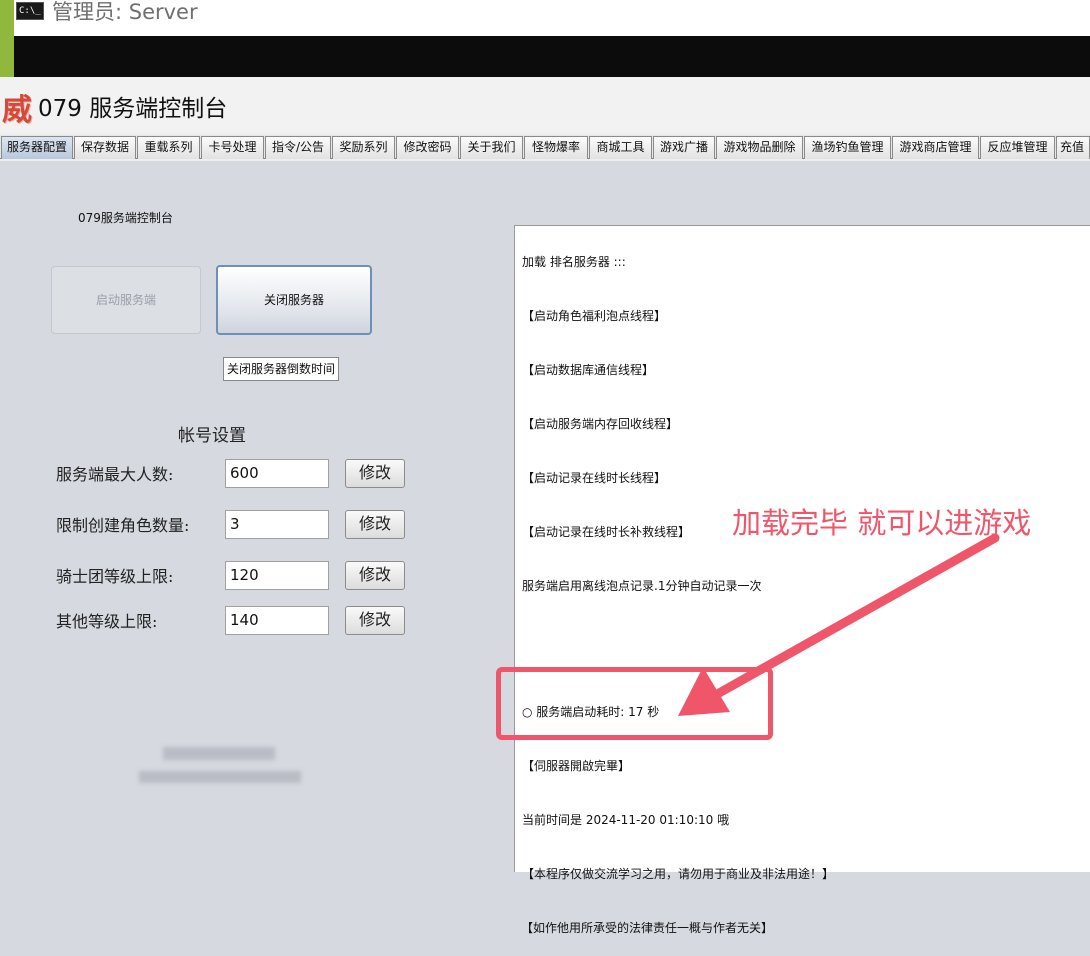  Describe the element at coordinates (847, 147) in the screenshot. I see `tab-fishing-manage: 渔场钓鱼管理` at that location.